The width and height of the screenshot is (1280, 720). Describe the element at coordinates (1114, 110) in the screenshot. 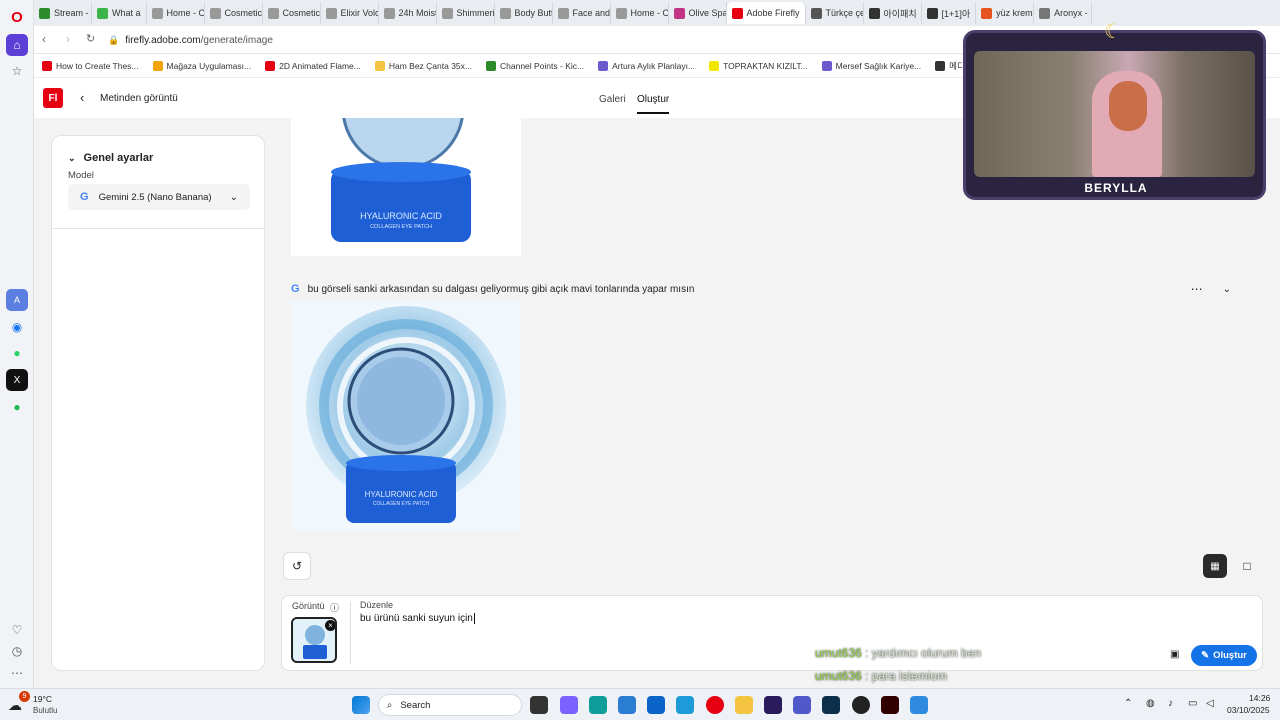

I see `webcam-overlay: BERYLLA ☾` at that location.